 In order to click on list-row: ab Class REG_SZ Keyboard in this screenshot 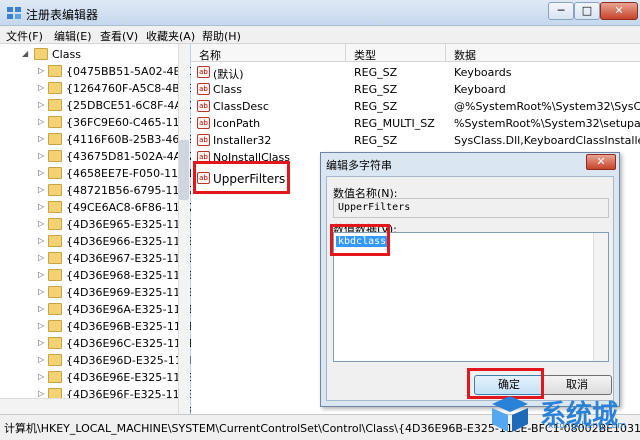, I will do `click(415, 89)`.